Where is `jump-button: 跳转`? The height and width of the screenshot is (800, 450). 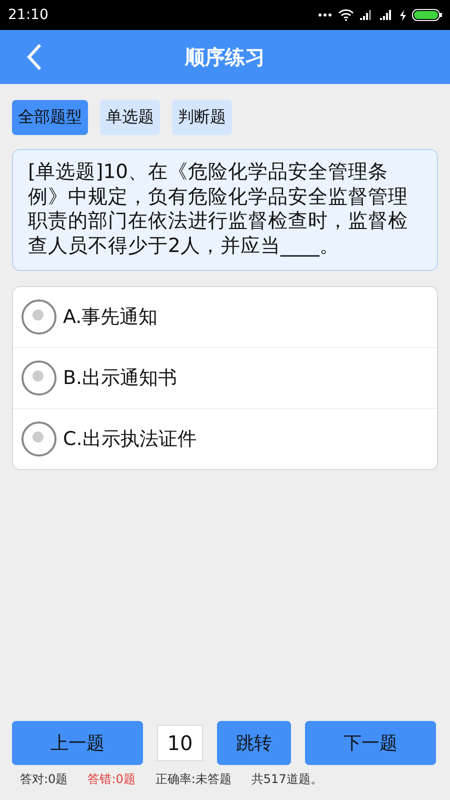 jump-button: 跳转 is located at coordinates (254, 743).